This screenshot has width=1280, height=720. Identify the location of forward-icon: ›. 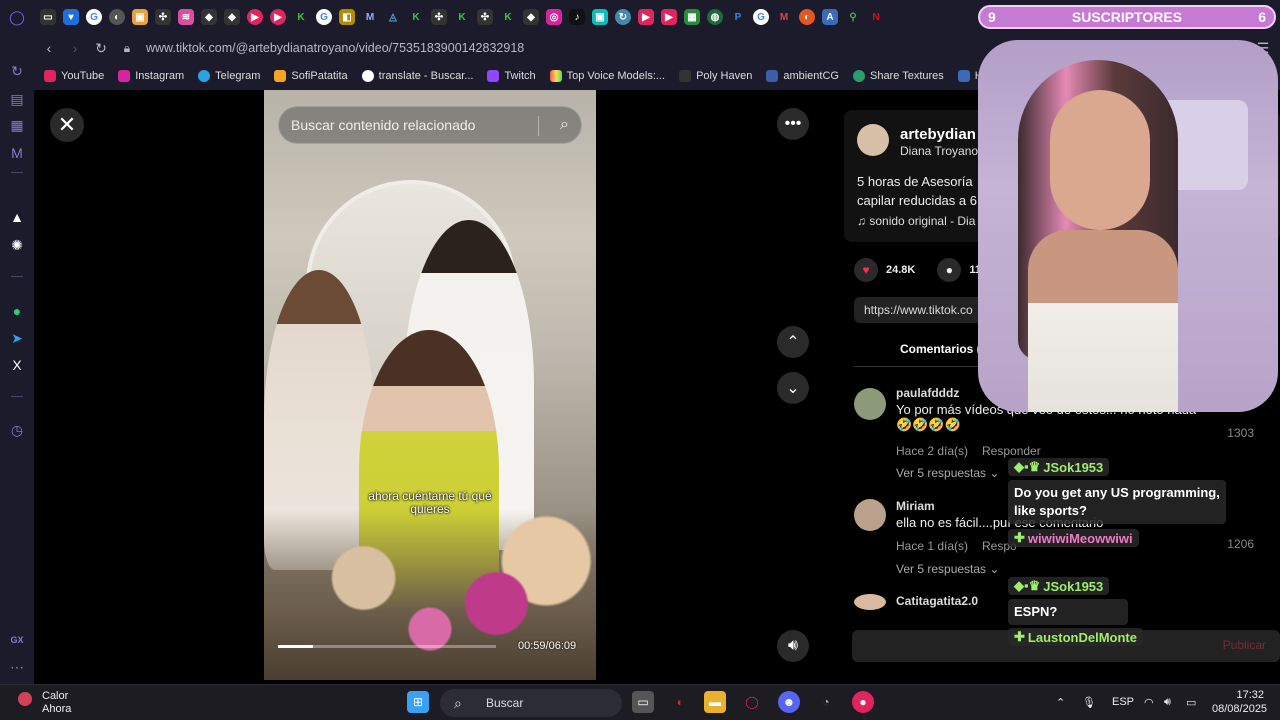
(75, 48).